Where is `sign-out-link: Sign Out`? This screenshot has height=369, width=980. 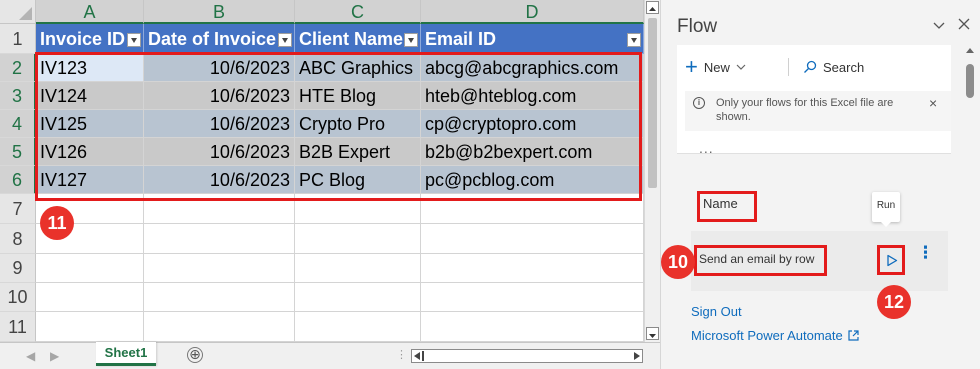
sign-out-link: Sign Out is located at coordinates (716, 311).